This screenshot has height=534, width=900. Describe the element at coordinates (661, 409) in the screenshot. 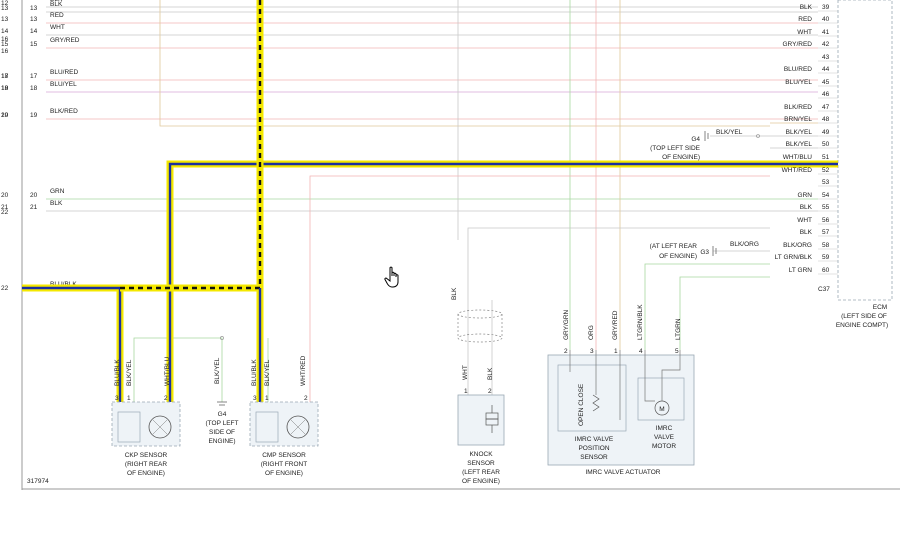

I see `imrc-motor-symbol: M` at that location.